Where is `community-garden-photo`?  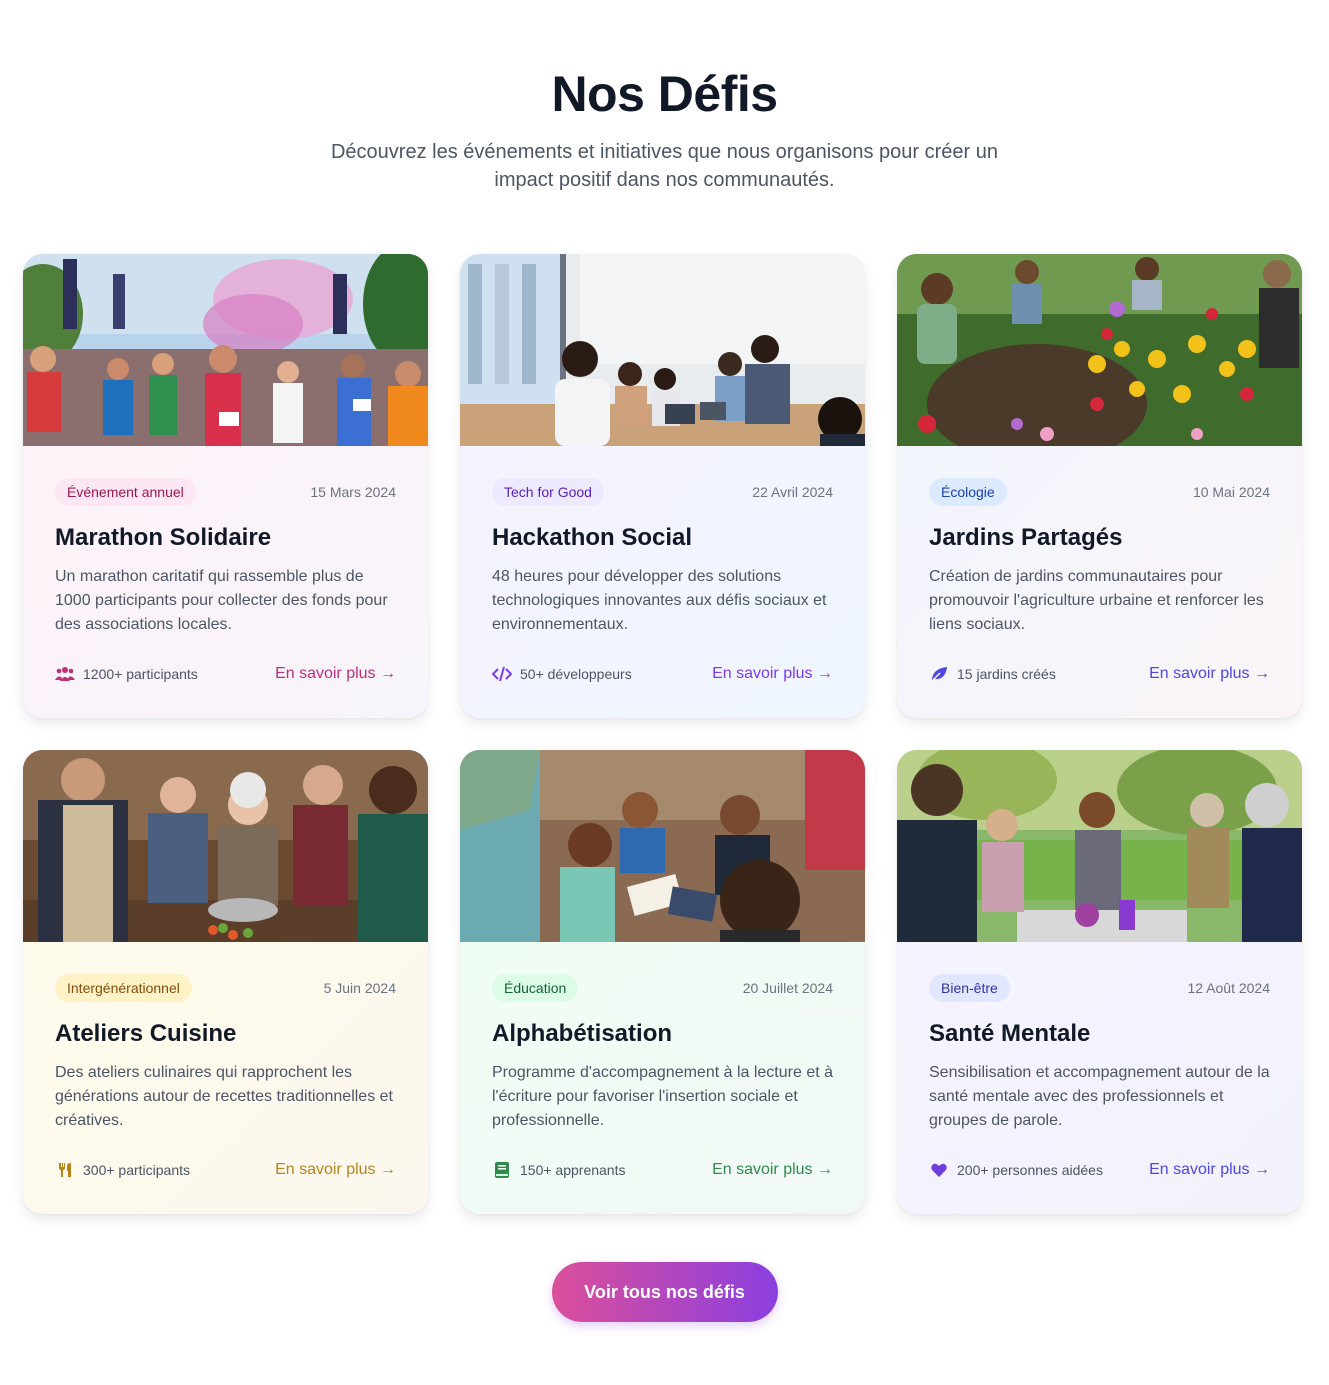 community-garden-photo is located at coordinates (1099, 350).